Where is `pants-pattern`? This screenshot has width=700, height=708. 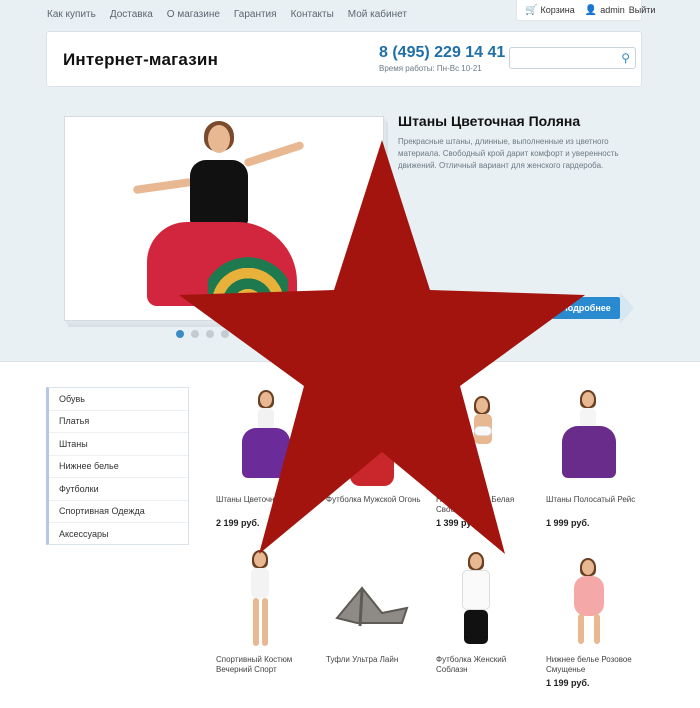 pants-pattern is located at coordinates (248, 272).